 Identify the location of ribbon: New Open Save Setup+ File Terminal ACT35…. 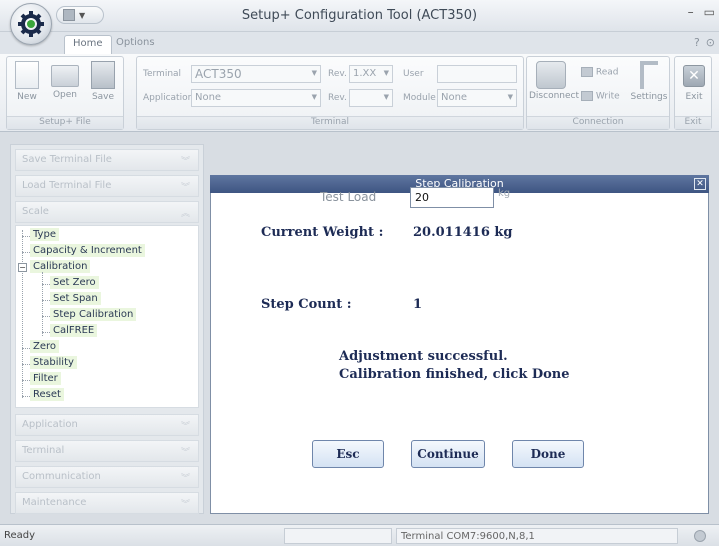
(359, 93).